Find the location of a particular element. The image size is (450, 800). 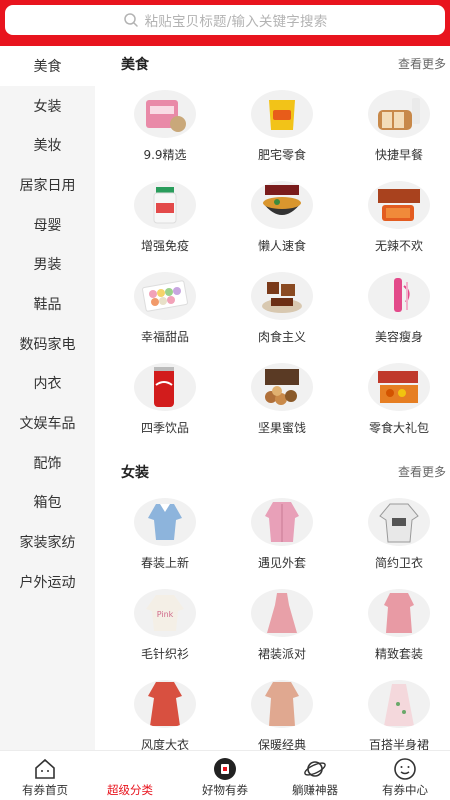

sidebar-item-beauty: 美妆 is located at coordinates (47, 145).